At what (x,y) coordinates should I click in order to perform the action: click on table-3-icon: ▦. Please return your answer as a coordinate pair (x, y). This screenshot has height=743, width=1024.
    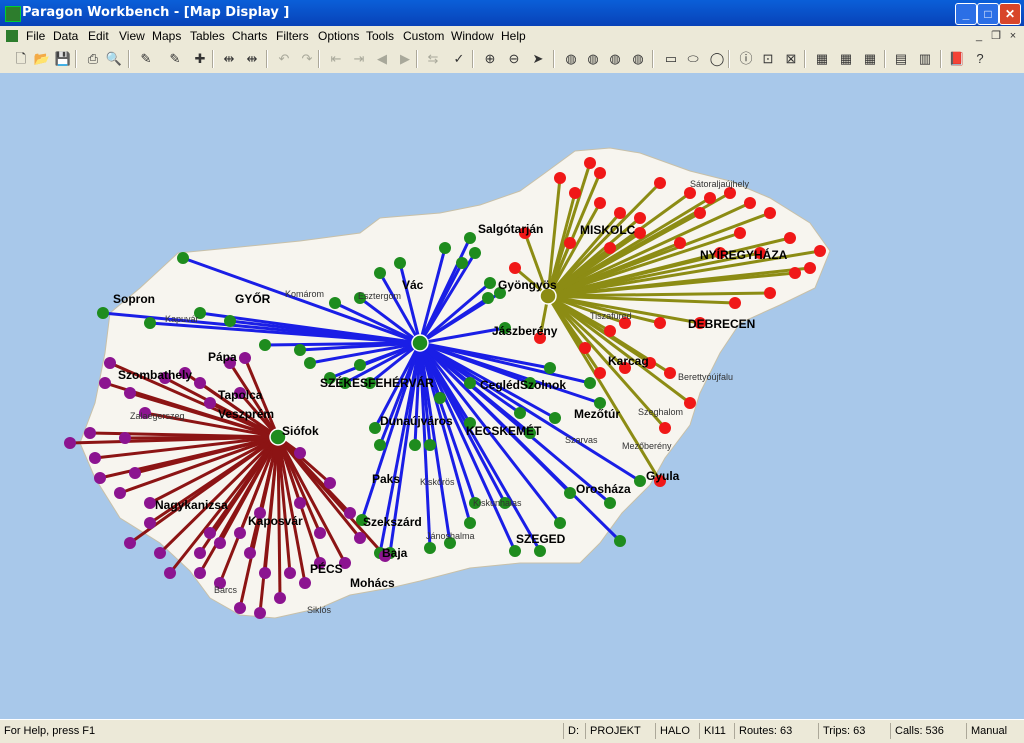
    Looking at the image, I should click on (870, 59).